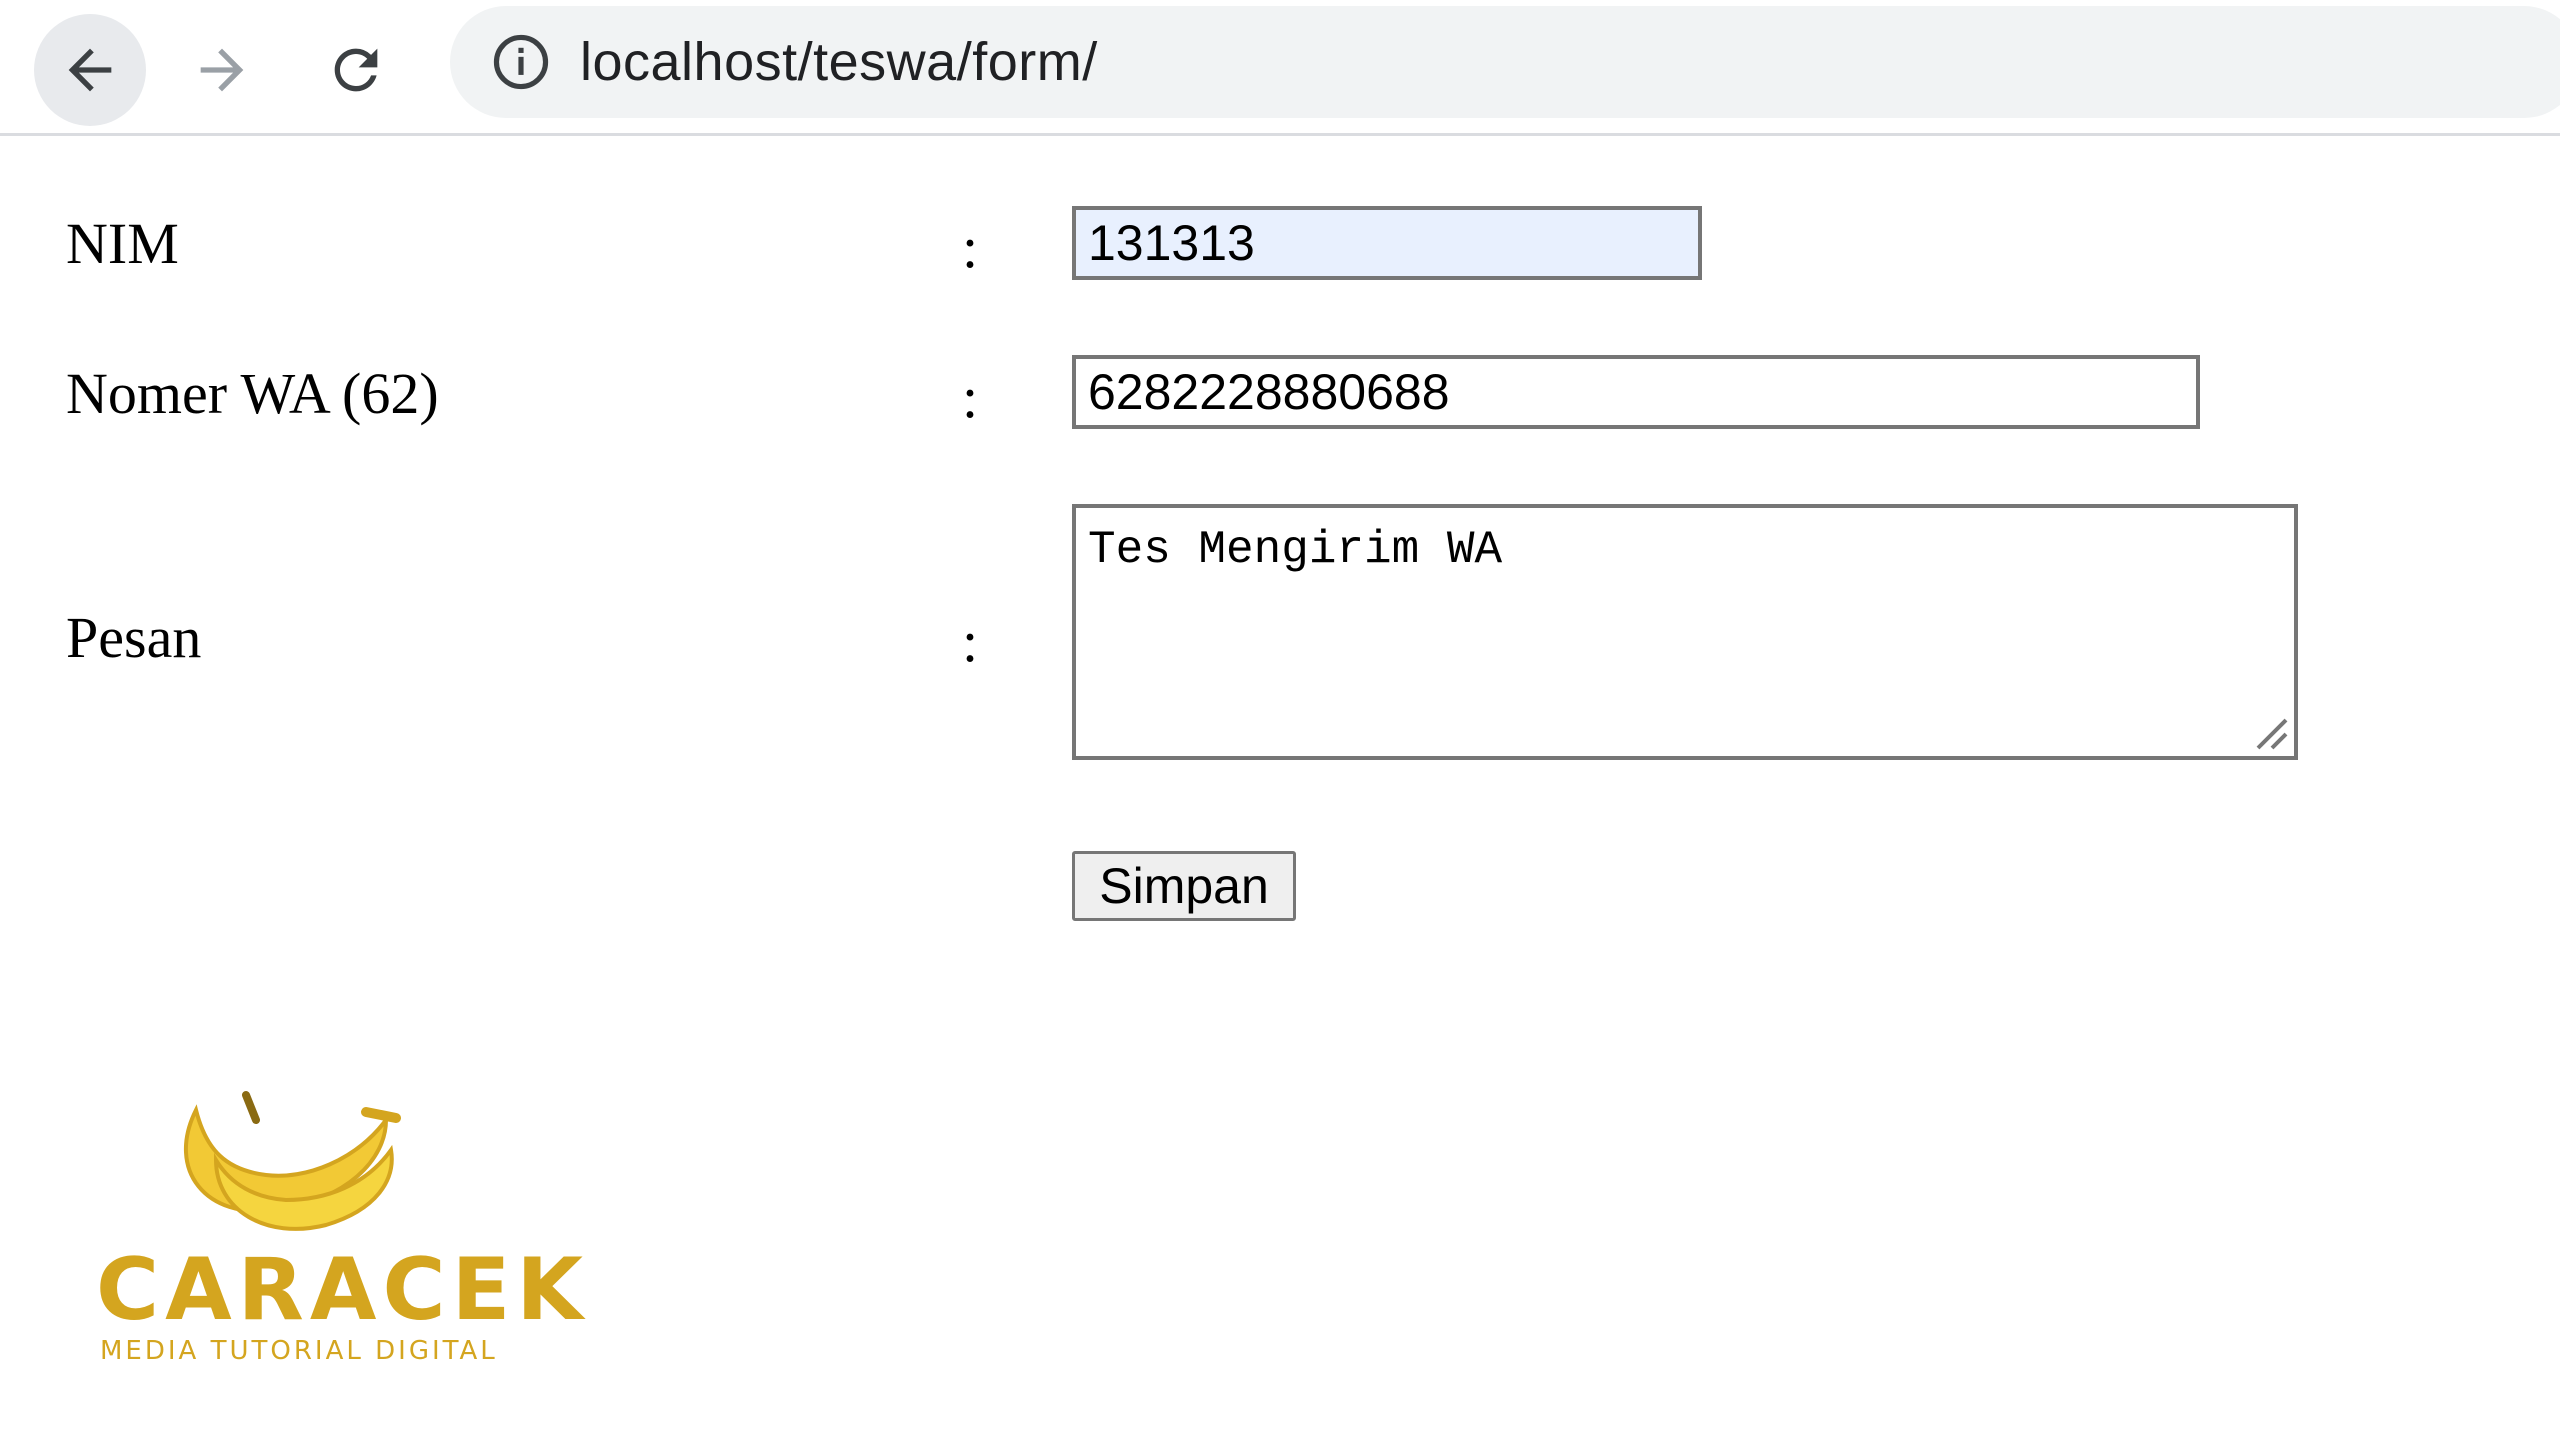  I want to click on browser-toolbar: localhost/teswa/form/, so click(1280, 68).